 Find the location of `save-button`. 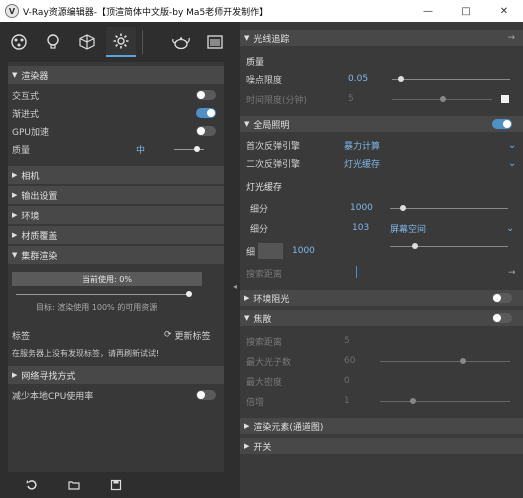

save-button is located at coordinates (116, 485).